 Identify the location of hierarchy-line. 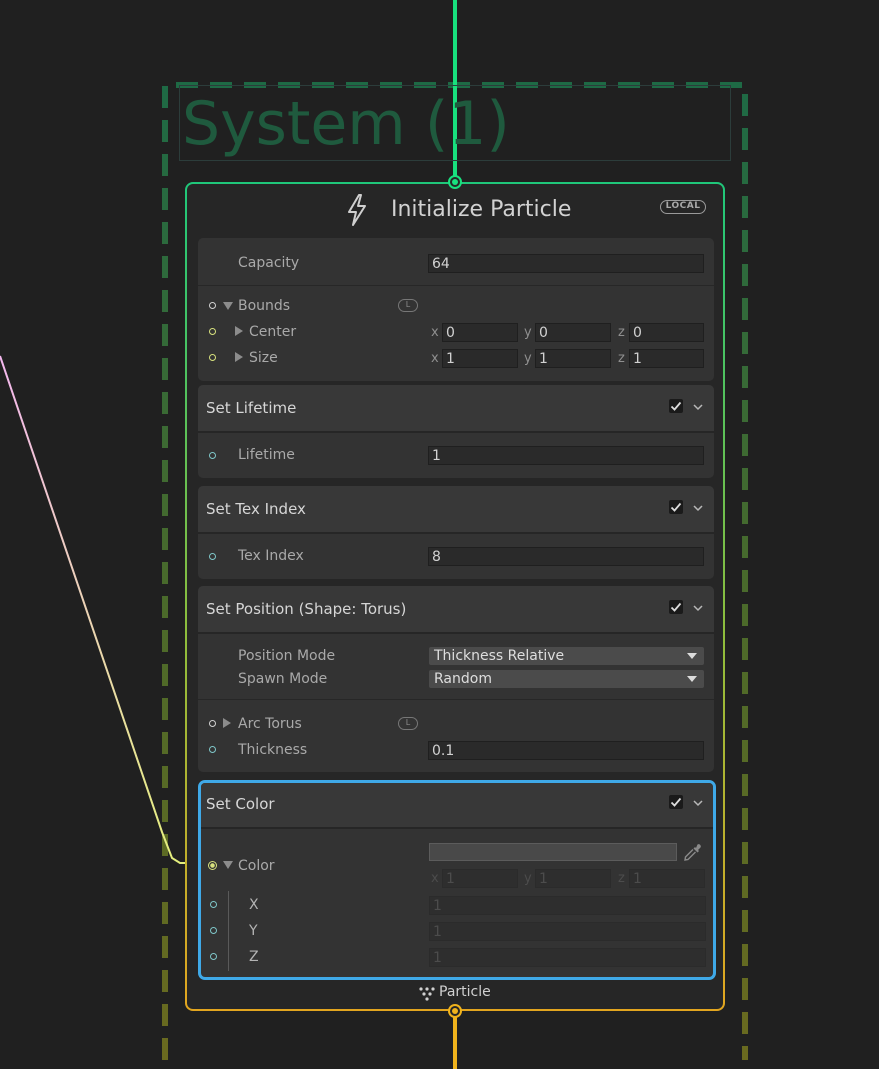
(228, 931).